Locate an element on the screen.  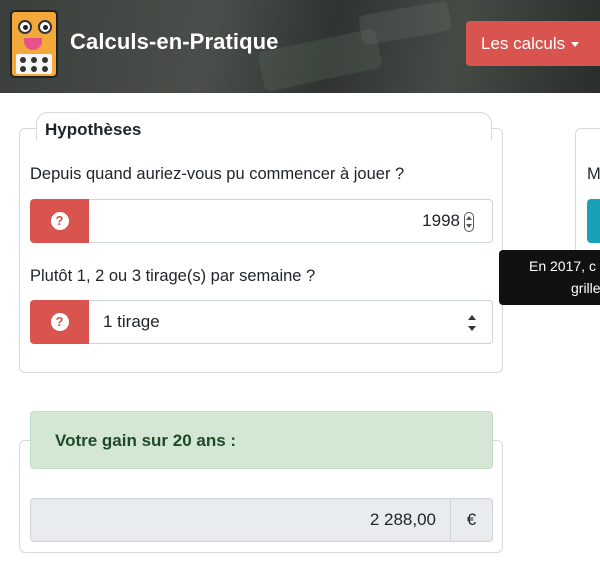
right-panel-info-button is located at coordinates (593, 221).